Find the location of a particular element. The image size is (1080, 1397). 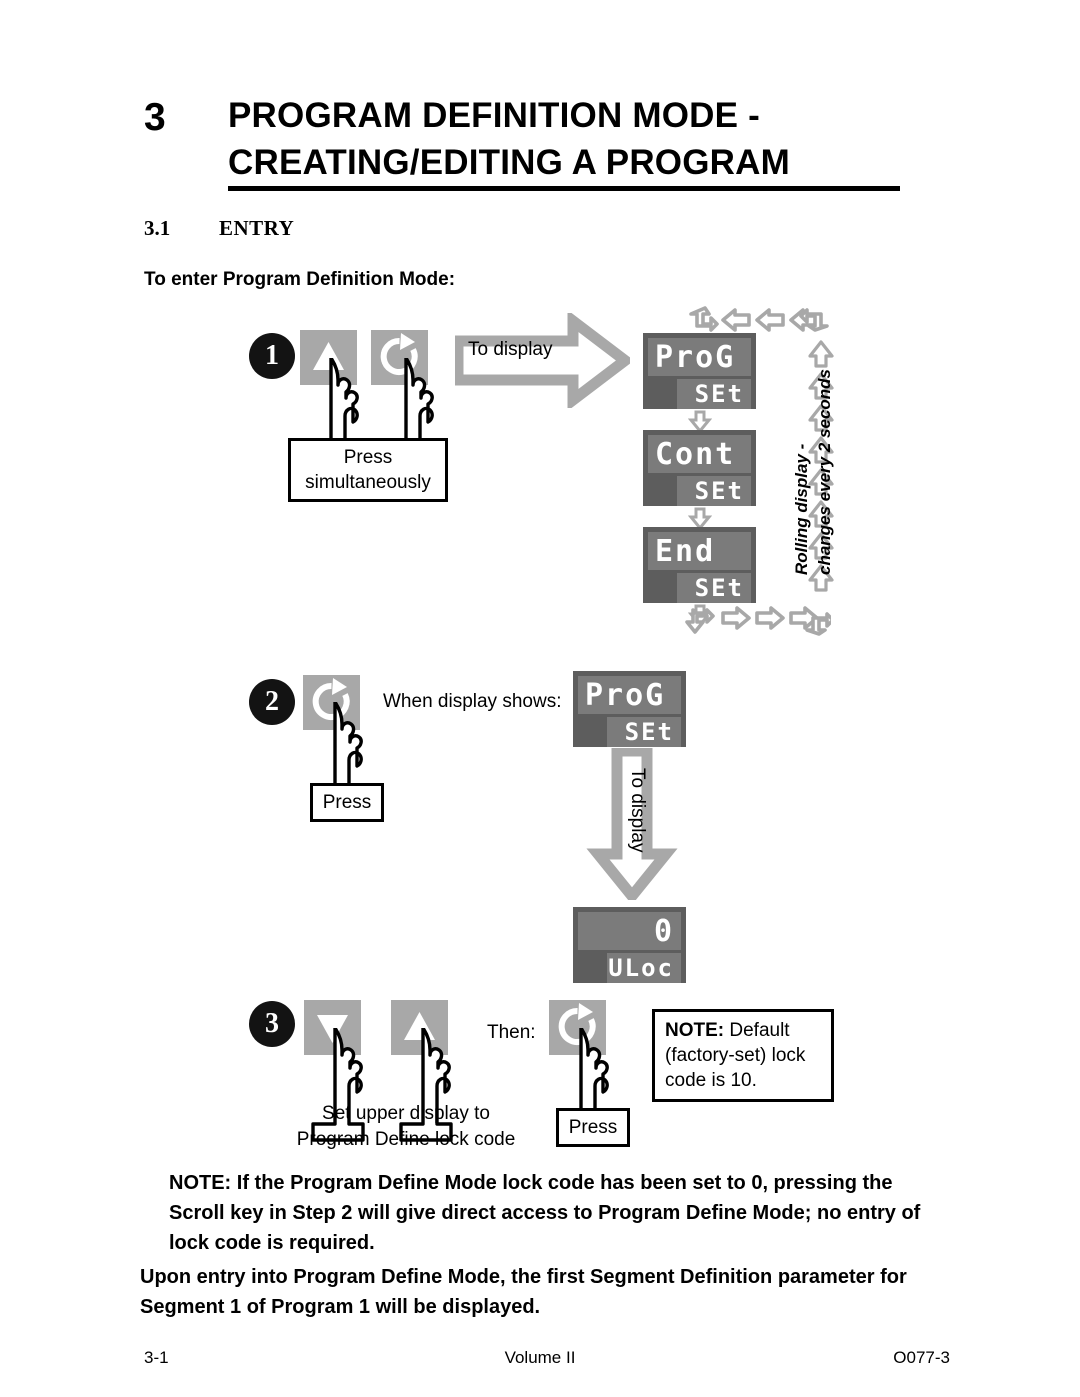

note-box-line-3: code is 10. is located at coordinates (711, 1080).